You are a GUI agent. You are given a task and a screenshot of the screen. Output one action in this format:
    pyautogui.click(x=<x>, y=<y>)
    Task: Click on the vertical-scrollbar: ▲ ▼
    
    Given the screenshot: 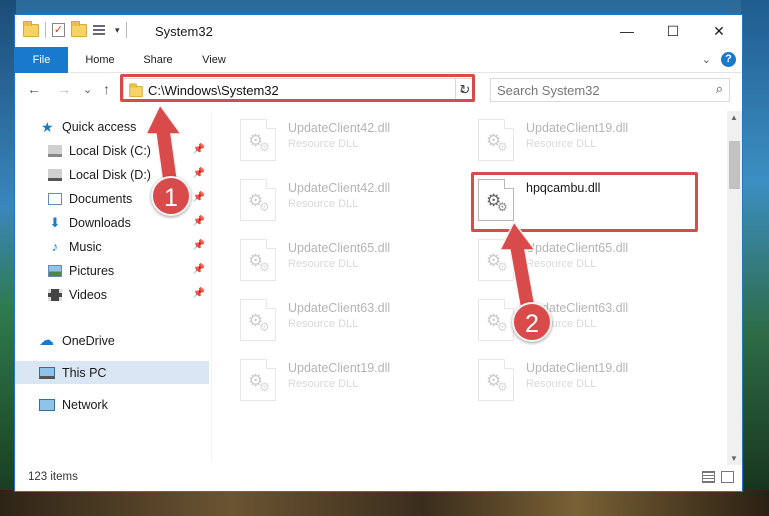 What is the action you would take?
    pyautogui.click(x=734, y=288)
    